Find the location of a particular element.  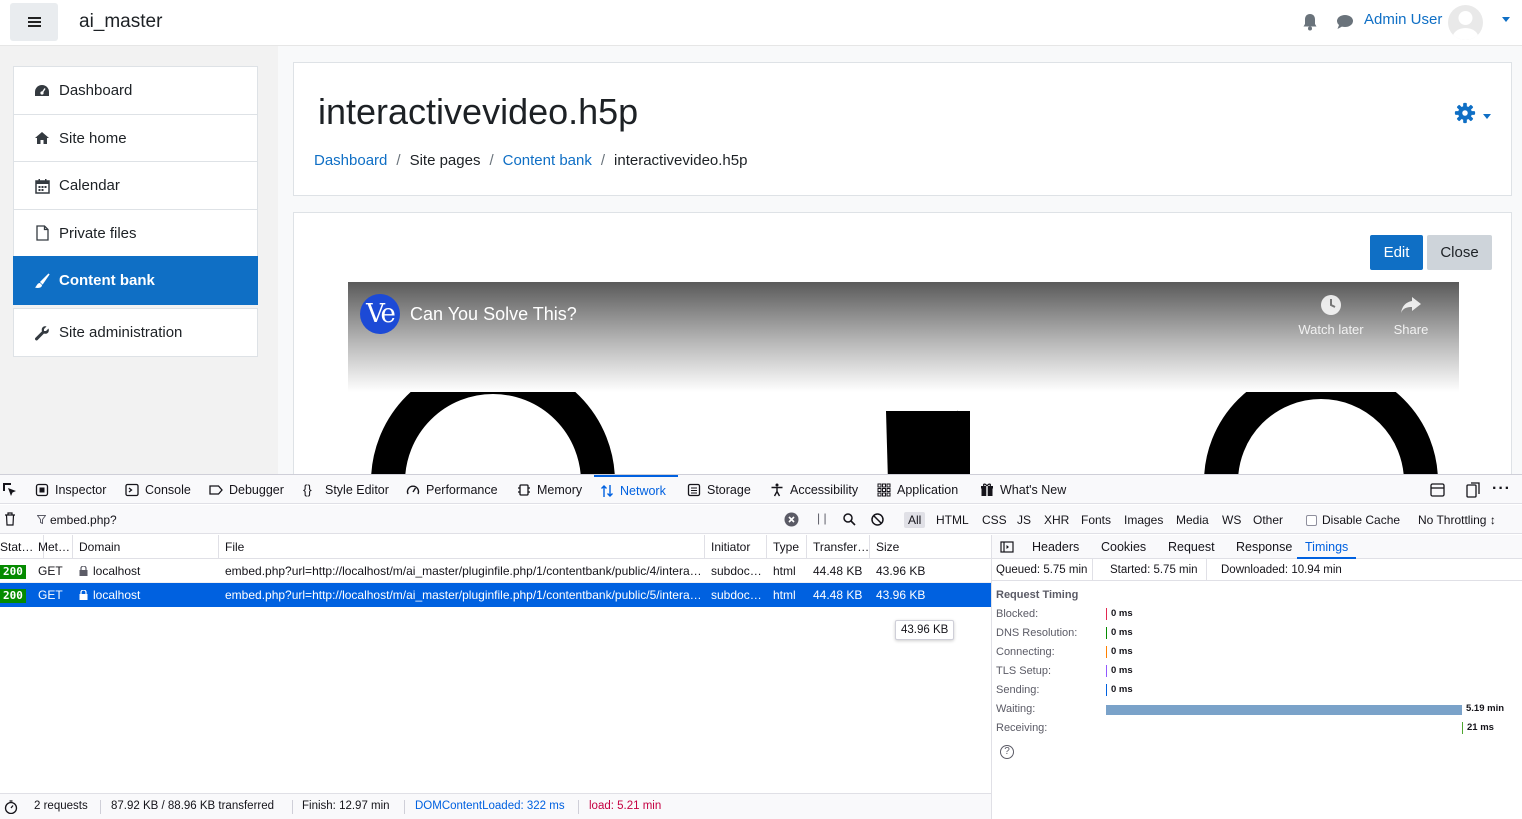

network-icon is located at coordinates (607, 490).